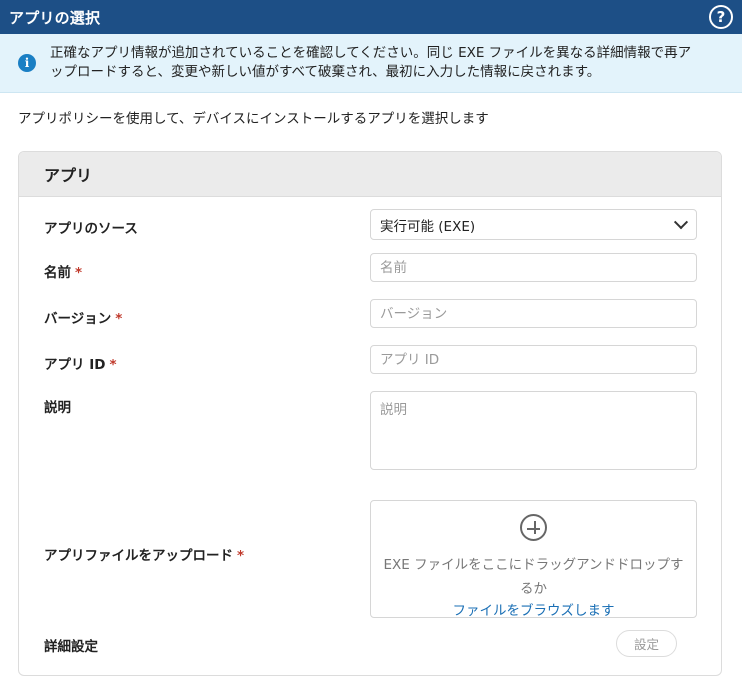 This screenshot has height=683, width=742. What do you see at coordinates (27, 63) in the screenshot?
I see `info-icon: i` at bounding box center [27, 63].